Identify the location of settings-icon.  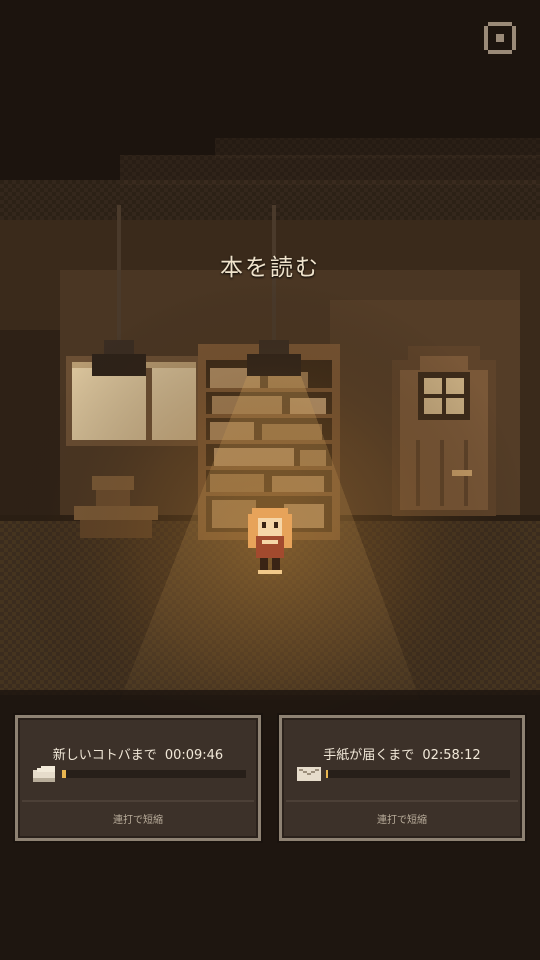
(500, 38).